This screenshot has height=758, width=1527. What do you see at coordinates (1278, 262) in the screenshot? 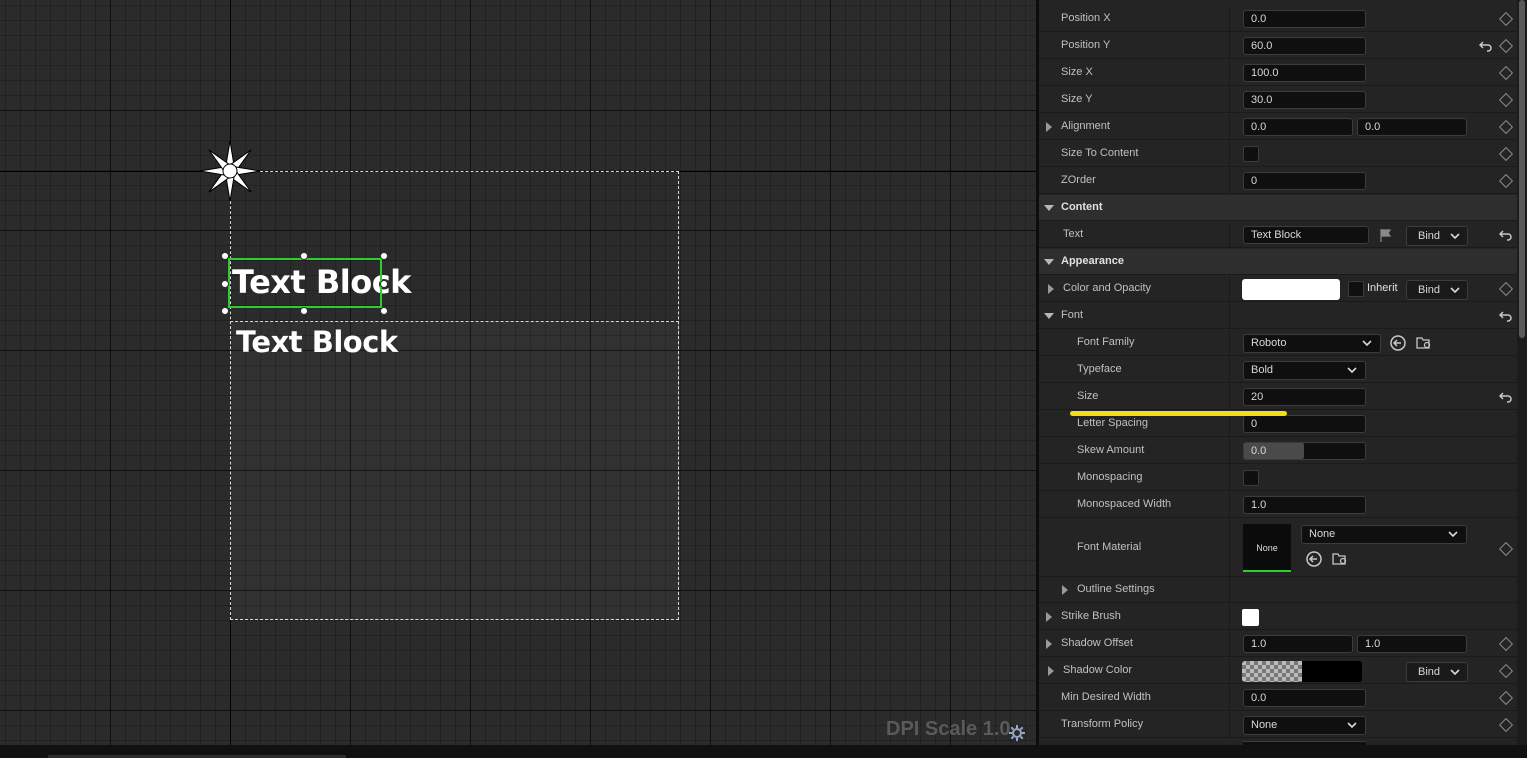
I see `category-appearance: Appearance` at bounding box center [1278, 262].